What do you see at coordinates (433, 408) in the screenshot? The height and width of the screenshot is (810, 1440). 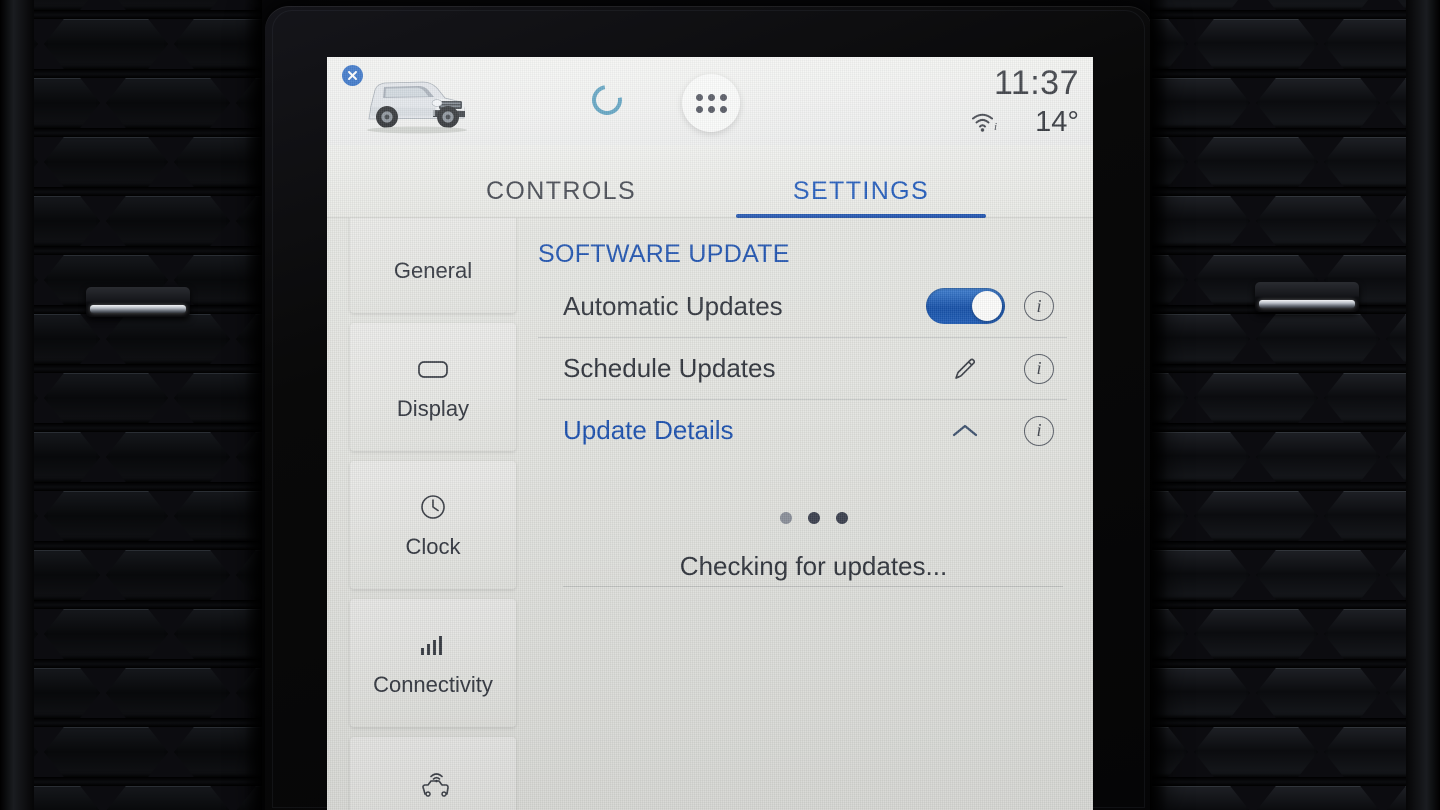 I see `sidebar-item-display-label: Display` at bounding box center [433, 408].